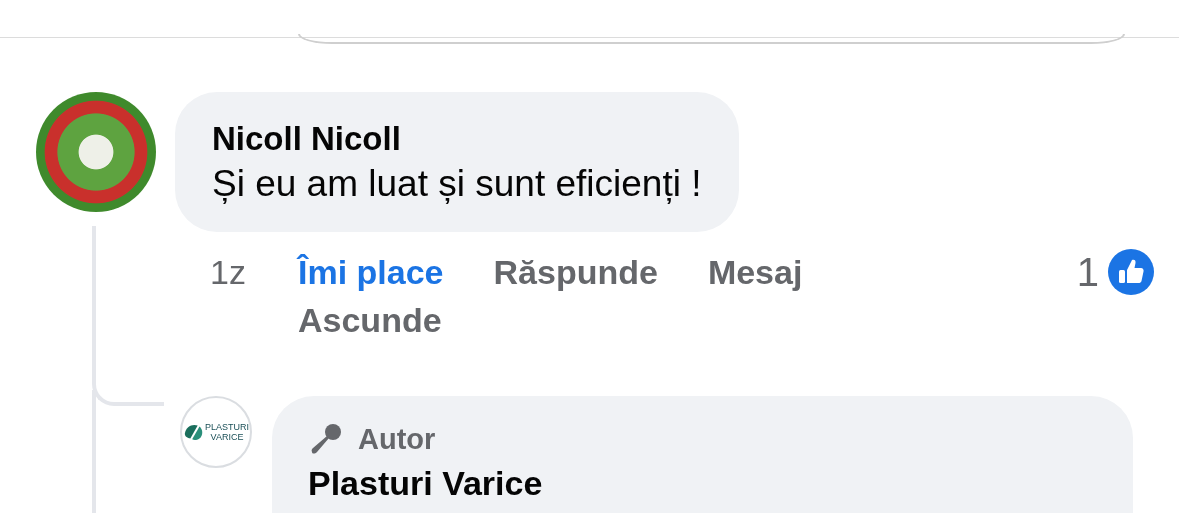  Describe the element at coordinates (371, 272) in the screenshot. I see `comment-action-link: Îmi place` at that location.